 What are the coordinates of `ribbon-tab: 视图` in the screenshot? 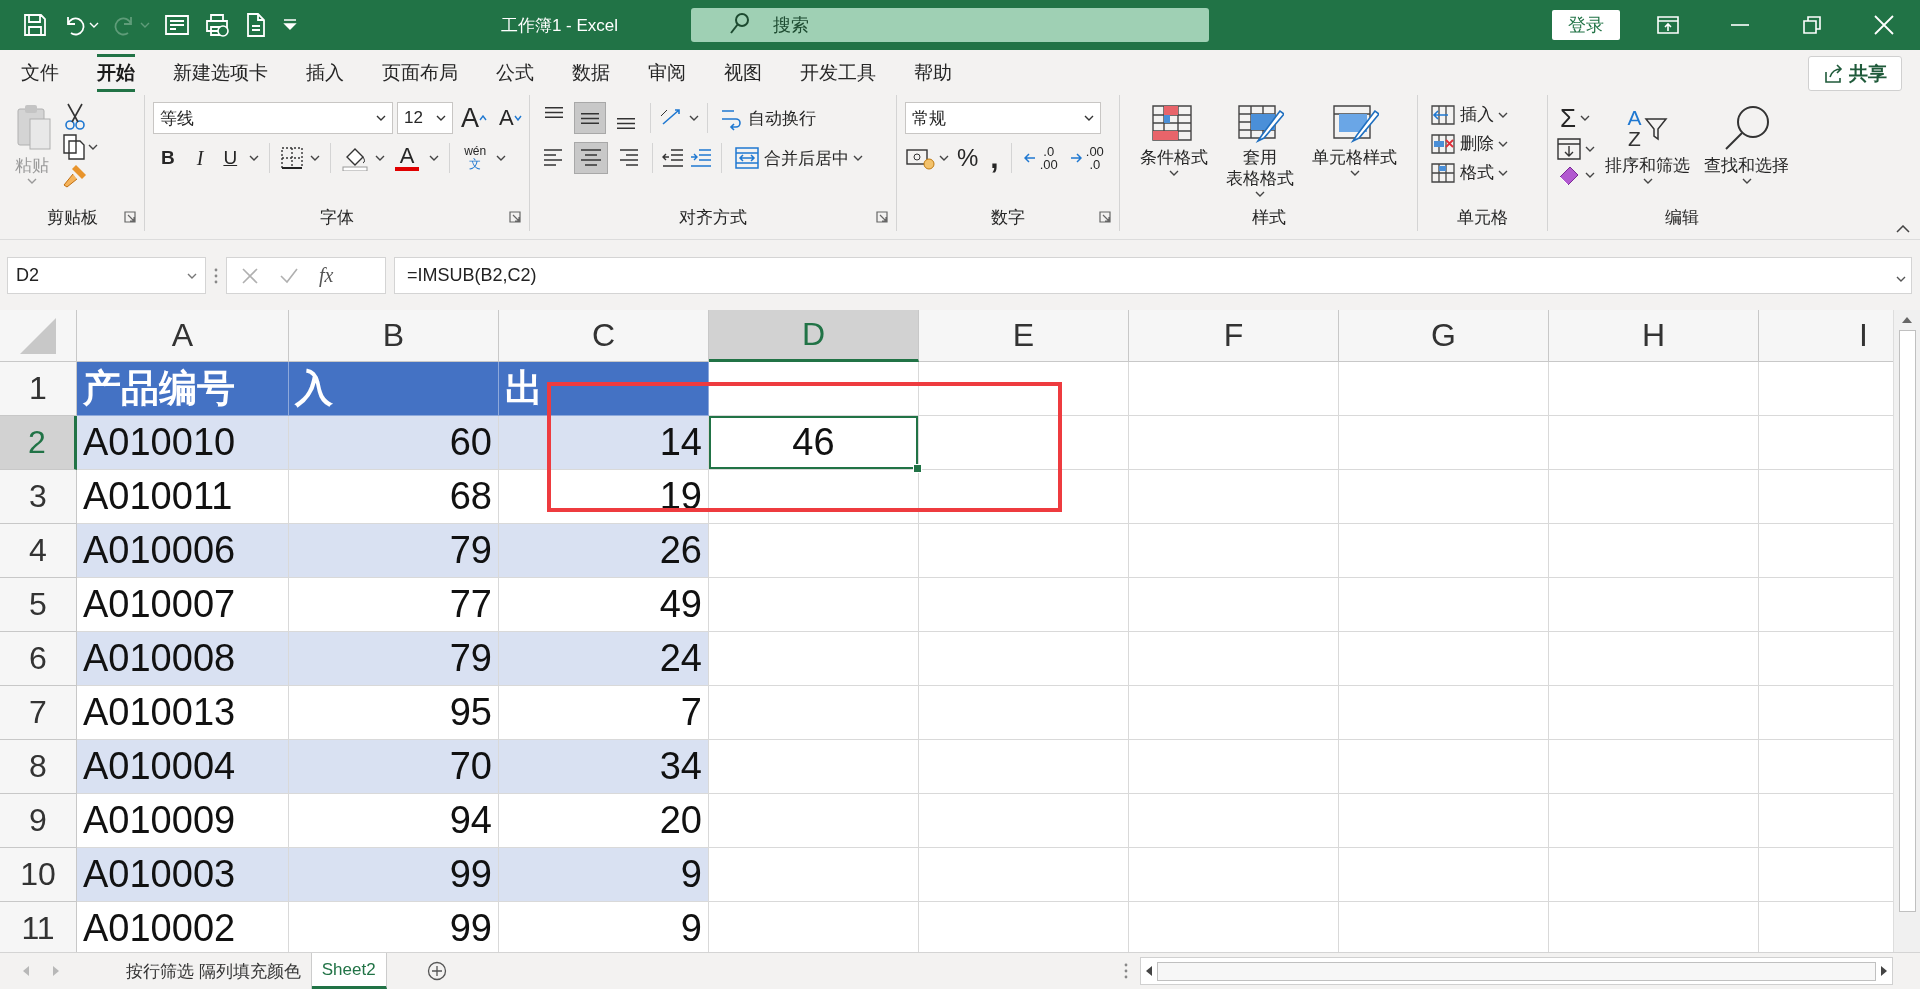 It's located at (743, 72).